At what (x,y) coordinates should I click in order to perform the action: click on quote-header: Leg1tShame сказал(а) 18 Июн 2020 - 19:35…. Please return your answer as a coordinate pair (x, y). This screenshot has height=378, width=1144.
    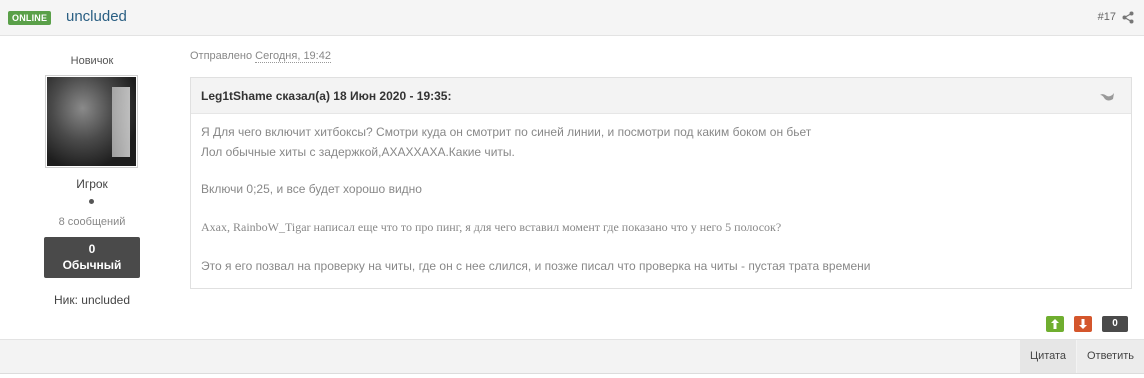
    Looking at the image, I should click on (661, 96).